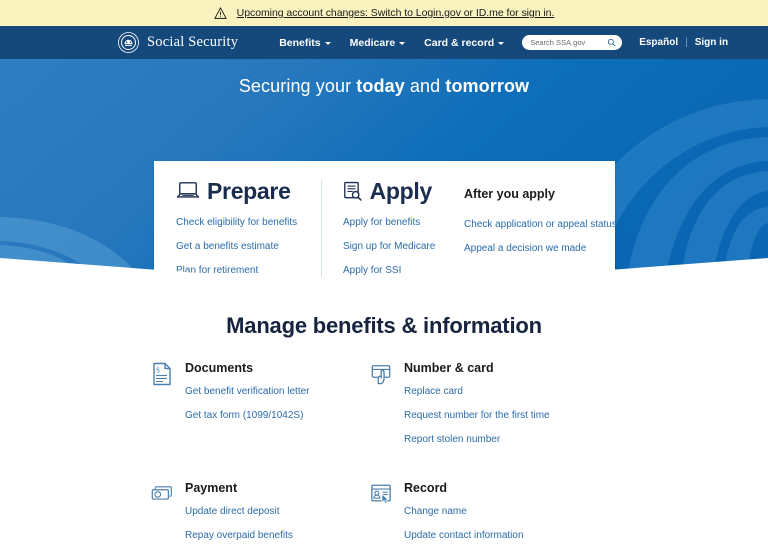 The image size is (768, 554). I want to click on money-icon, so click(161, 493).